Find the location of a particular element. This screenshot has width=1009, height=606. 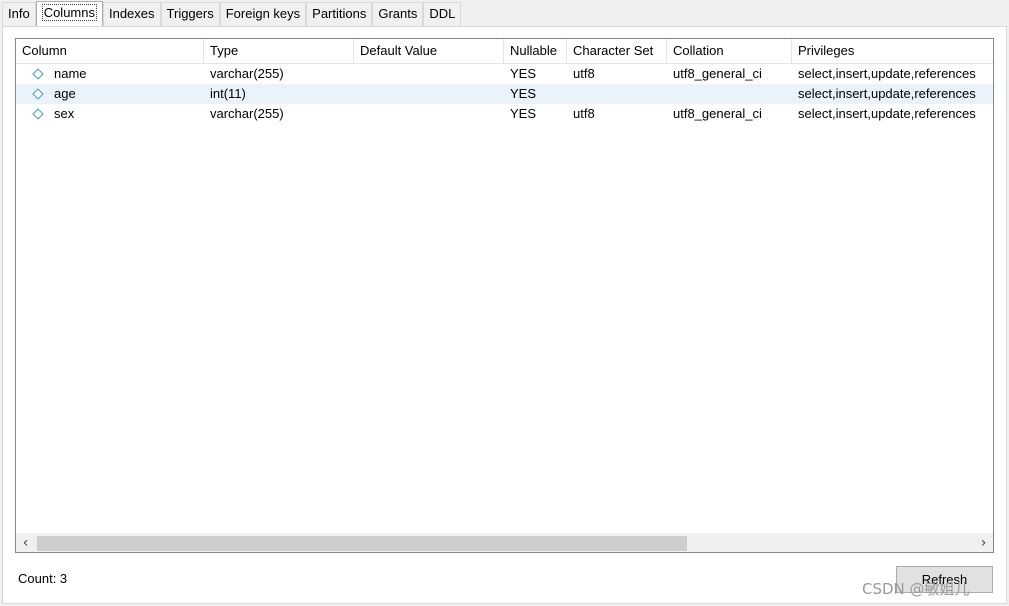

header-nullable: Nullable is located at coordinates (535, 51).